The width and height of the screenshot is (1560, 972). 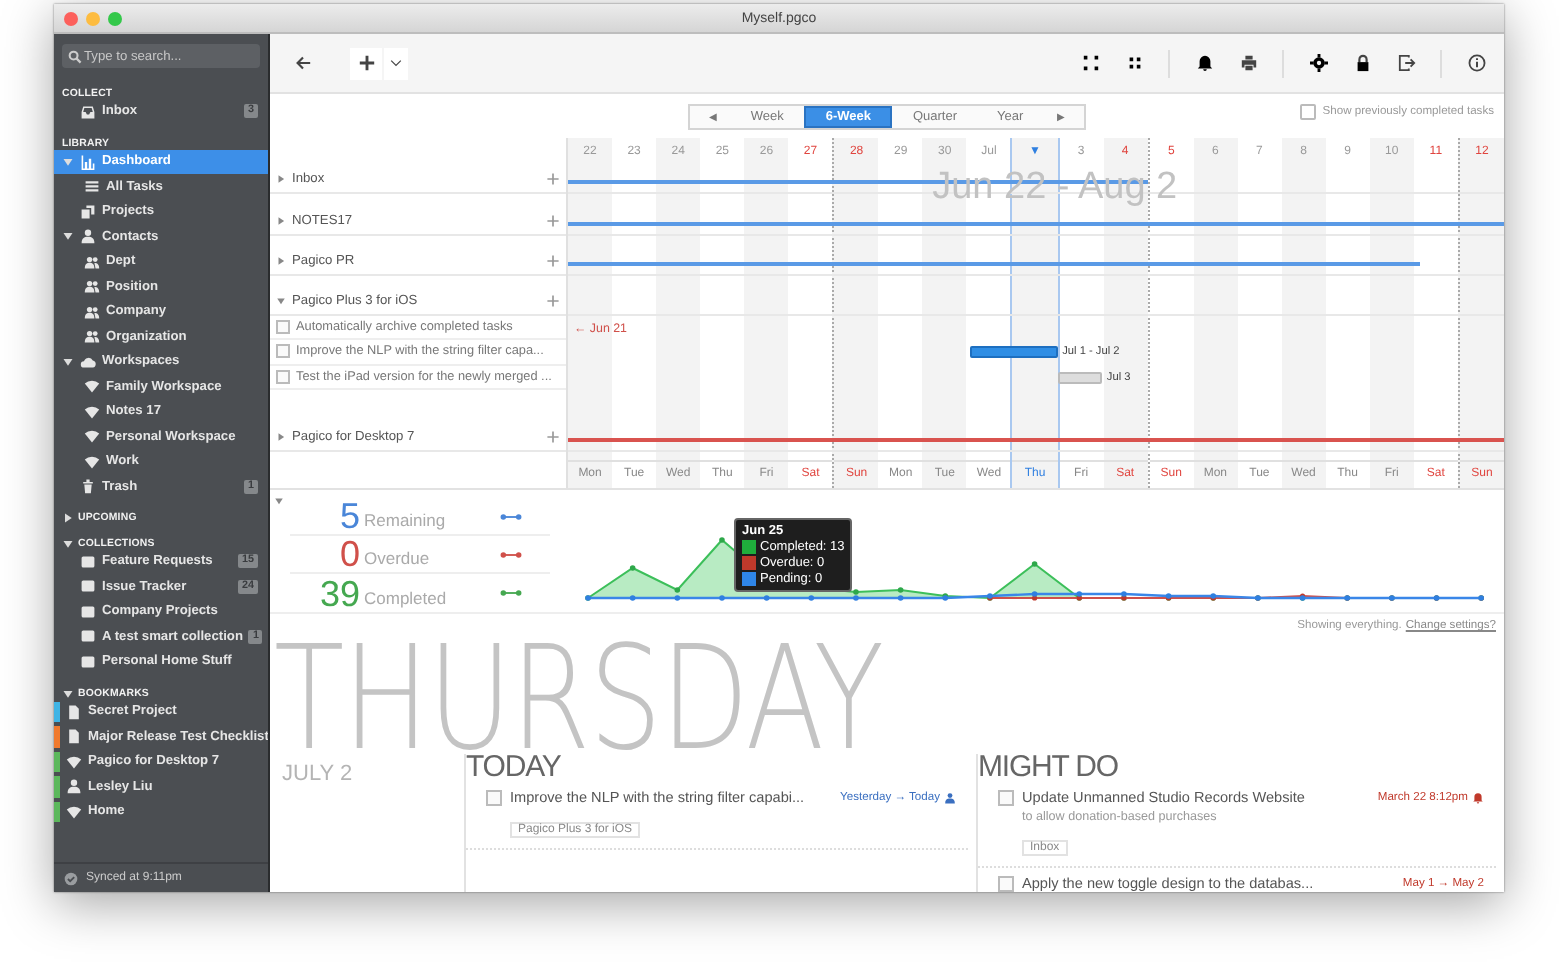 What do you see at coordinates (1134, 63) in the screenshot?
I see `collapse-icon` at bounding box center [1134, 63].